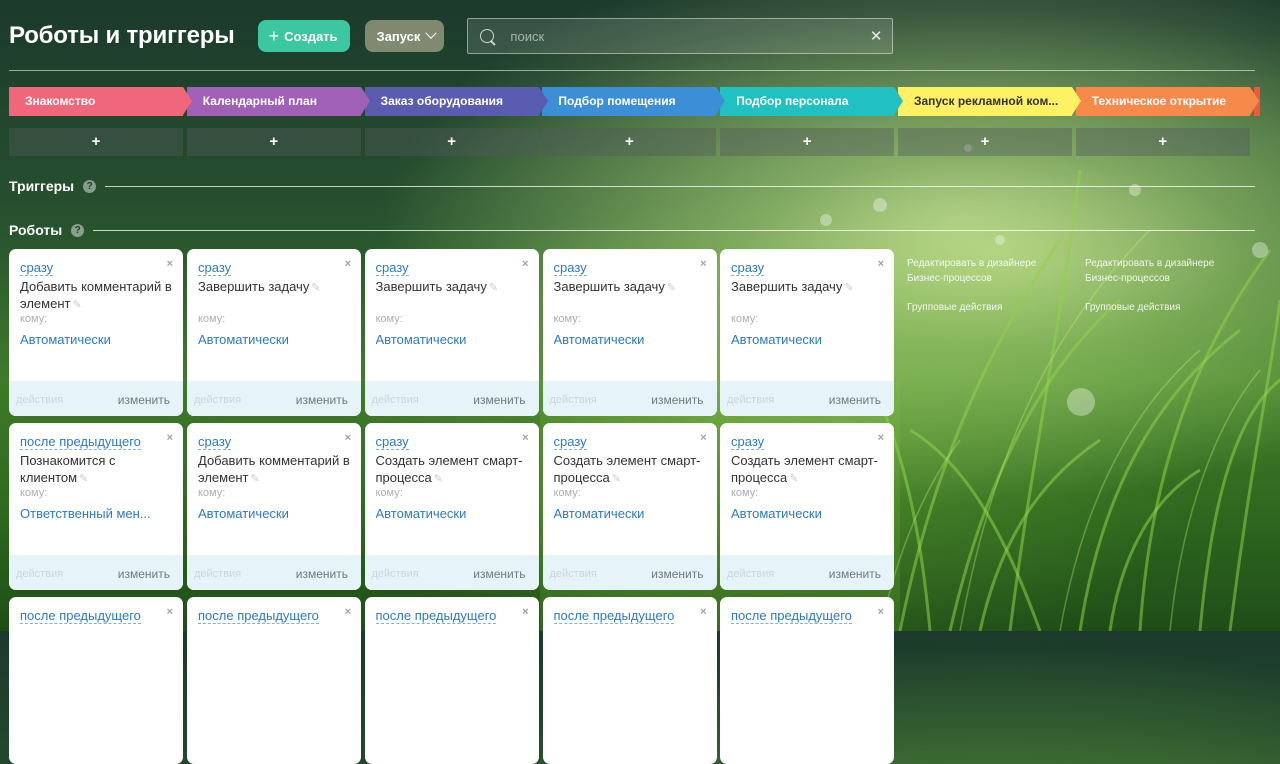 The image size is (1280, 764). I want to click on stage-6: Техническое открытие, so click(1167, 101).